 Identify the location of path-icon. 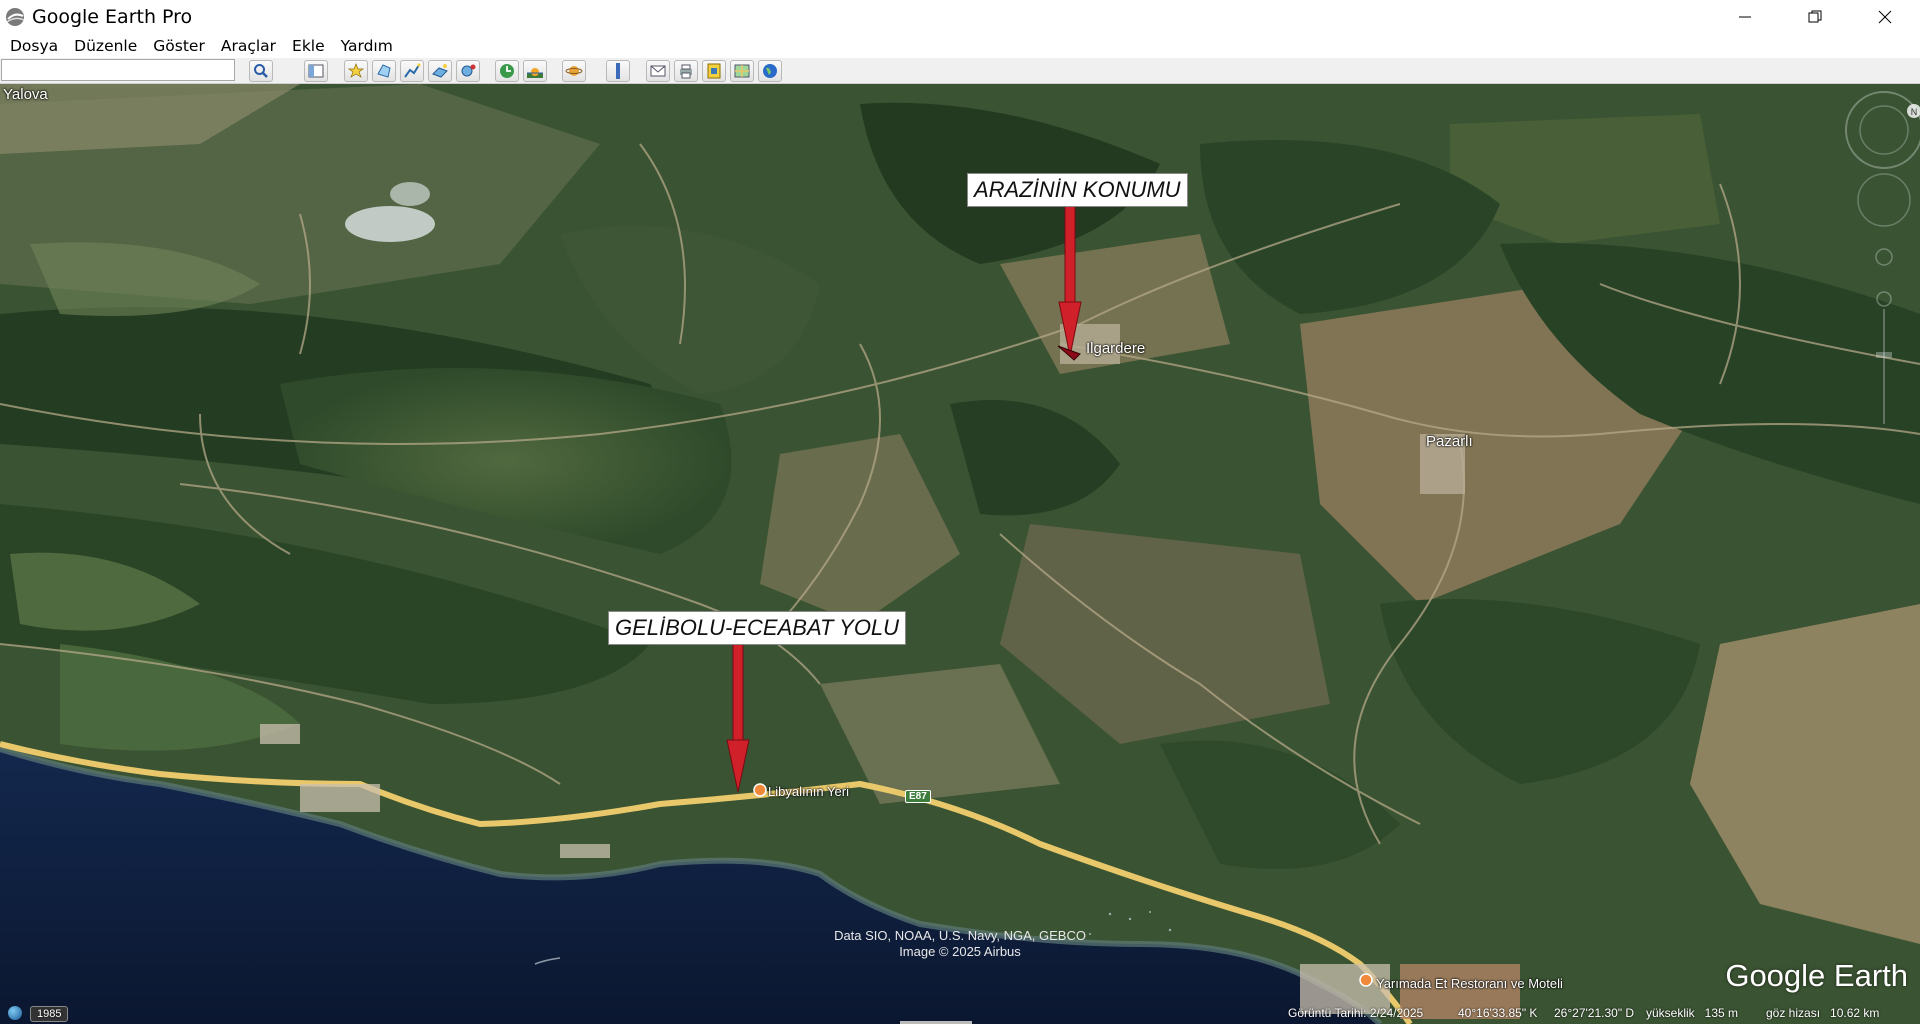
(412, 70).